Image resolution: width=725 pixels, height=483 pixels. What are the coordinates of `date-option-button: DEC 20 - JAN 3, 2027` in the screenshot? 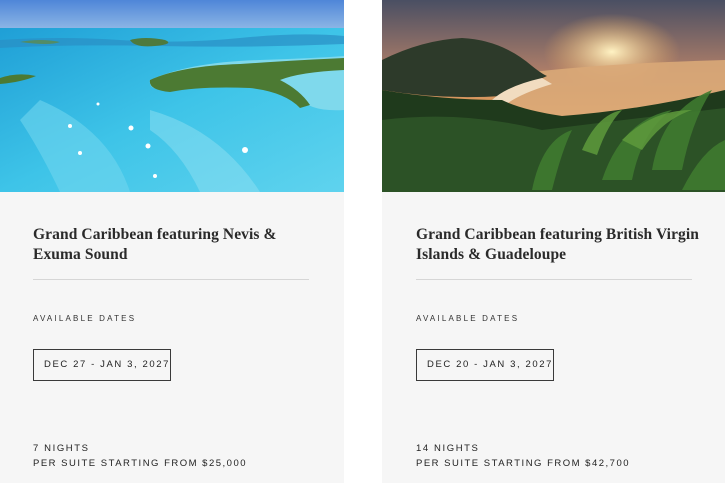 It's located at (485, 365).